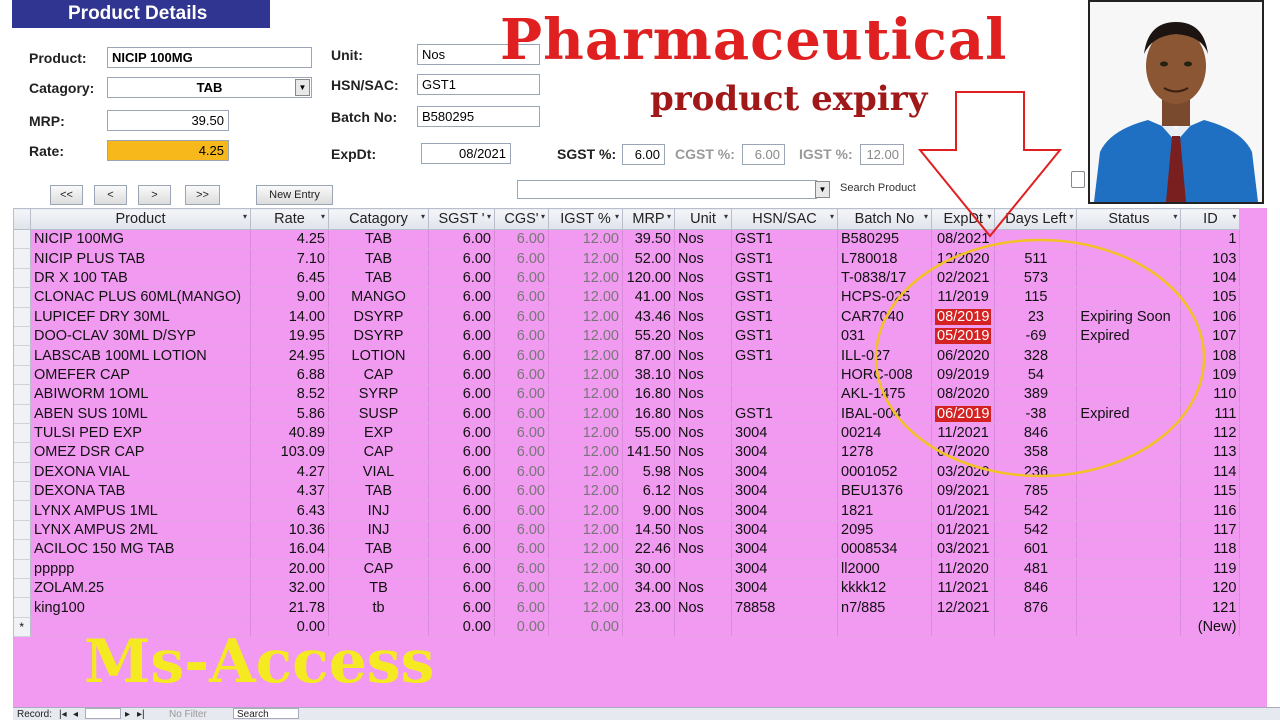 The height and width of the screenshot is (720, 1280). What do you see at coordinates (754, 40) in the screenshot?
I see `overlay-title: Pharmaceutical` at bounding box center [754, 40].